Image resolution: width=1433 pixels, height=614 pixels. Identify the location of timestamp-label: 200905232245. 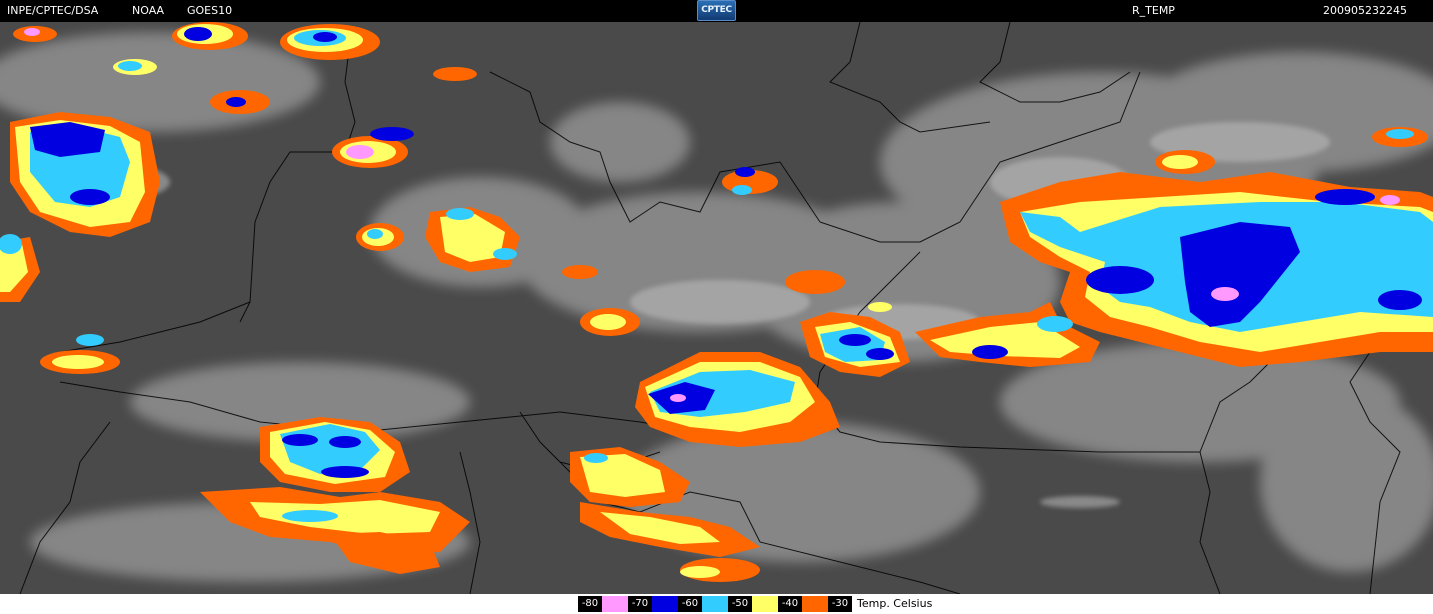
(1365, 10).